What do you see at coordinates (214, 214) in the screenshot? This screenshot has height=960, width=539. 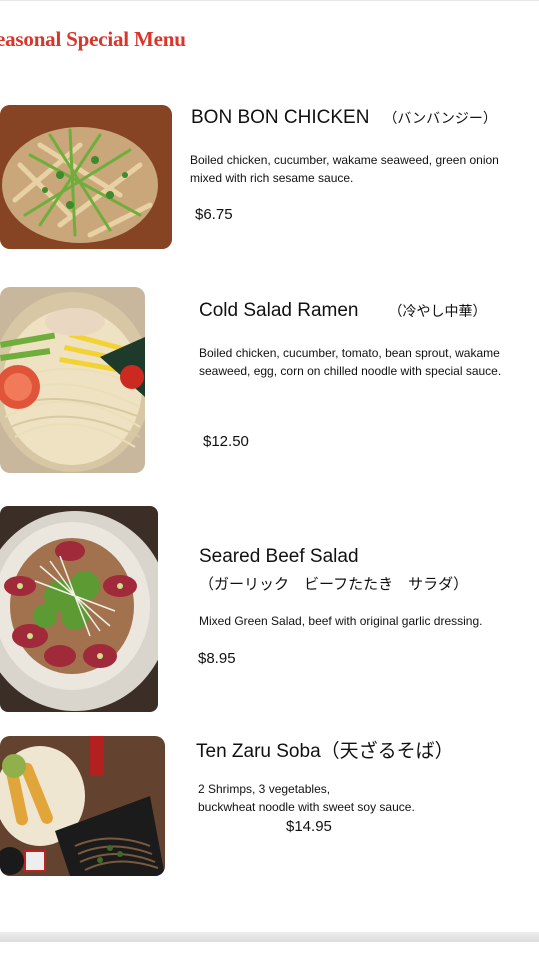 I see `item-price: $6.75` at bounding box center [214, 214].